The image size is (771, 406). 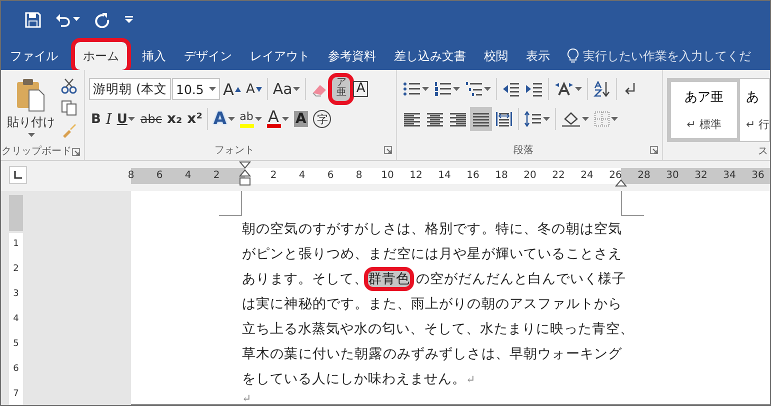 What do you see at coordinates (245, 174) in the screenshot?
I see `indent-marker` at bounding box center [245, 174].